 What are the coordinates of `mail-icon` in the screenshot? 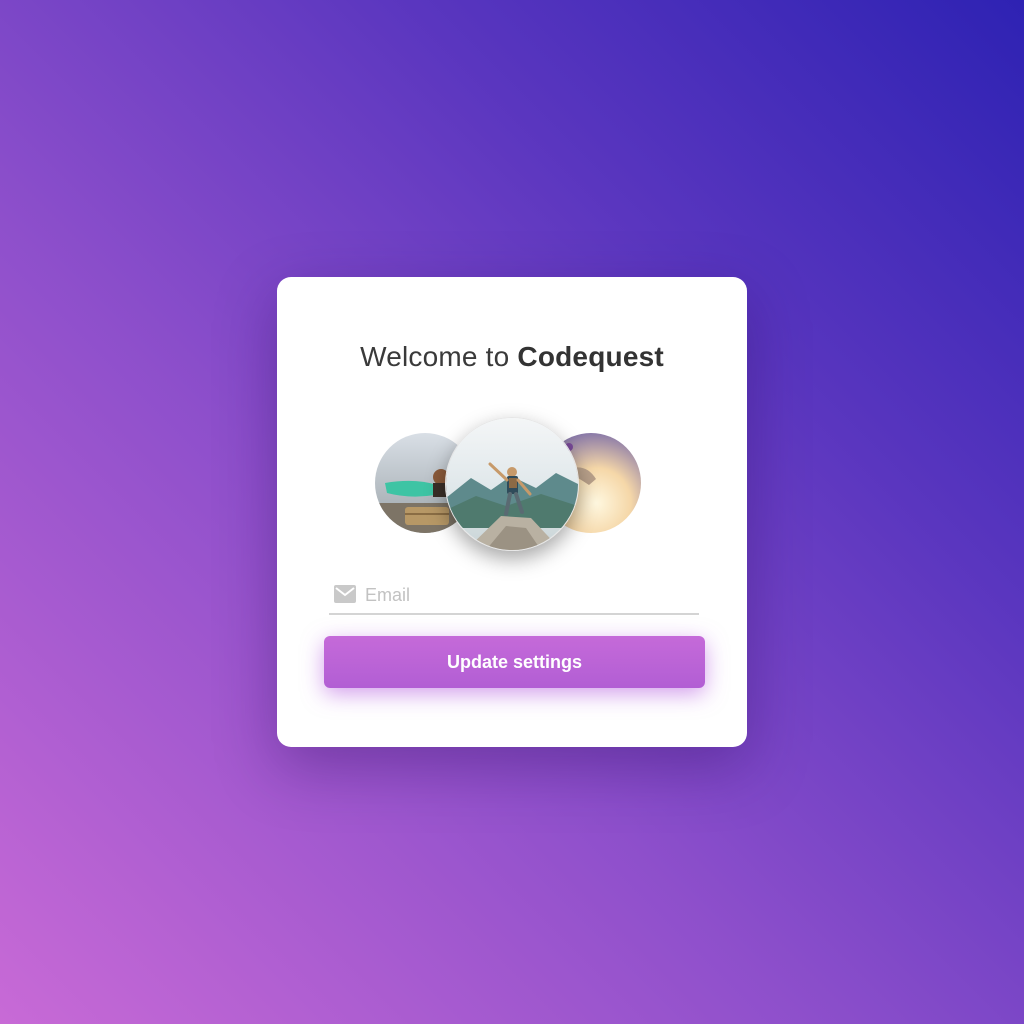 It's located at (345, 594).